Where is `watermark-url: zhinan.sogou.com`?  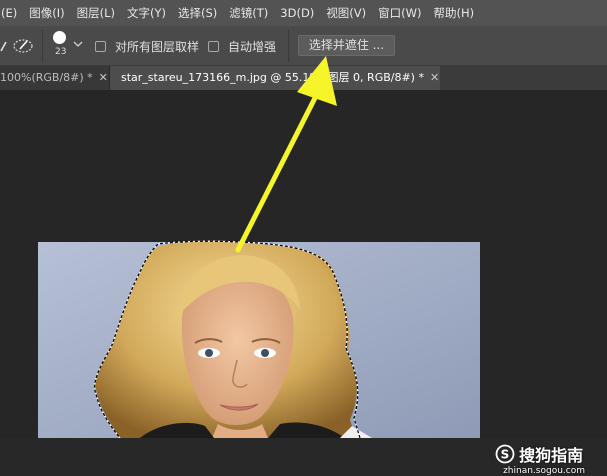
watermark-url: zhinan.sogou.com is located at coordinates (544, 471).